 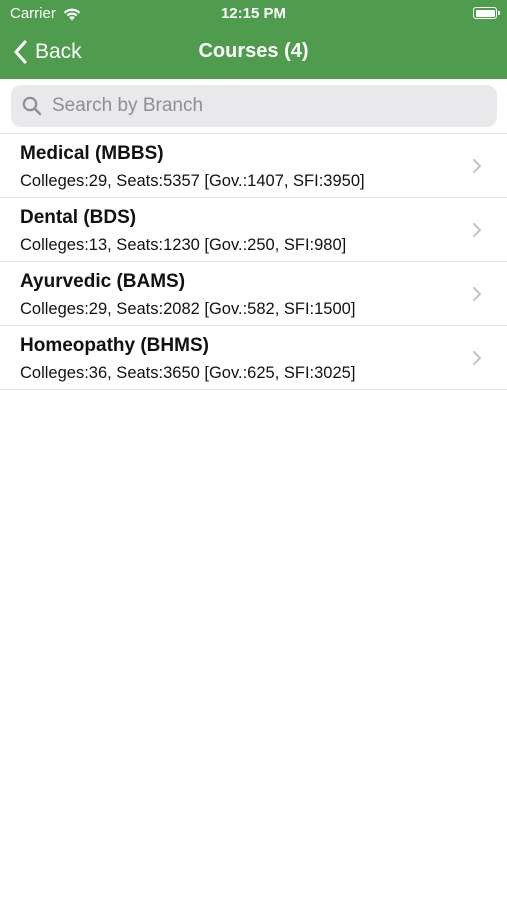 What do you see at coordinates (32, 106) in the screenshot?
I see `search-icon` at bounding box center [32, 106].